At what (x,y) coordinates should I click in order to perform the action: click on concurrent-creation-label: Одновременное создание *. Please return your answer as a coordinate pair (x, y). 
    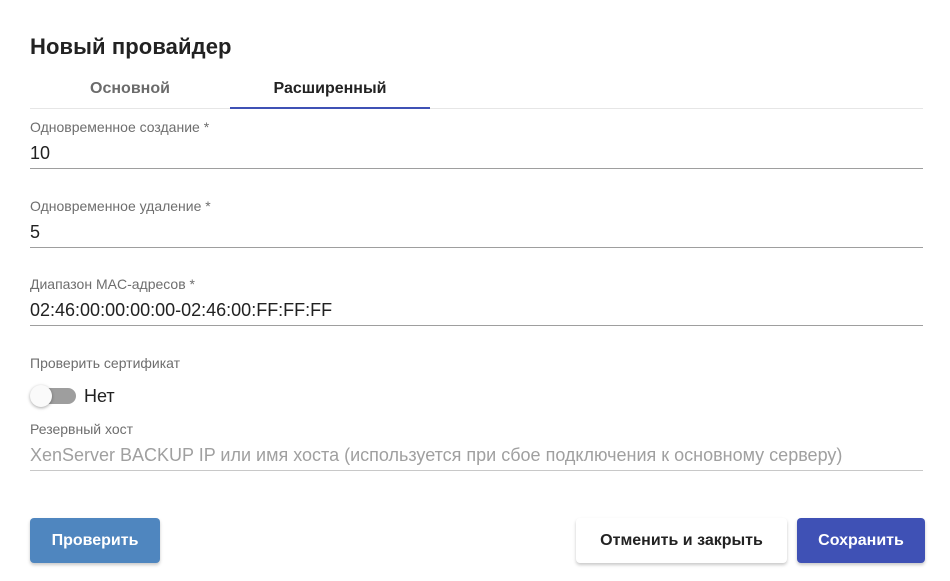
    Looking at the image, I should click on (120, 127).